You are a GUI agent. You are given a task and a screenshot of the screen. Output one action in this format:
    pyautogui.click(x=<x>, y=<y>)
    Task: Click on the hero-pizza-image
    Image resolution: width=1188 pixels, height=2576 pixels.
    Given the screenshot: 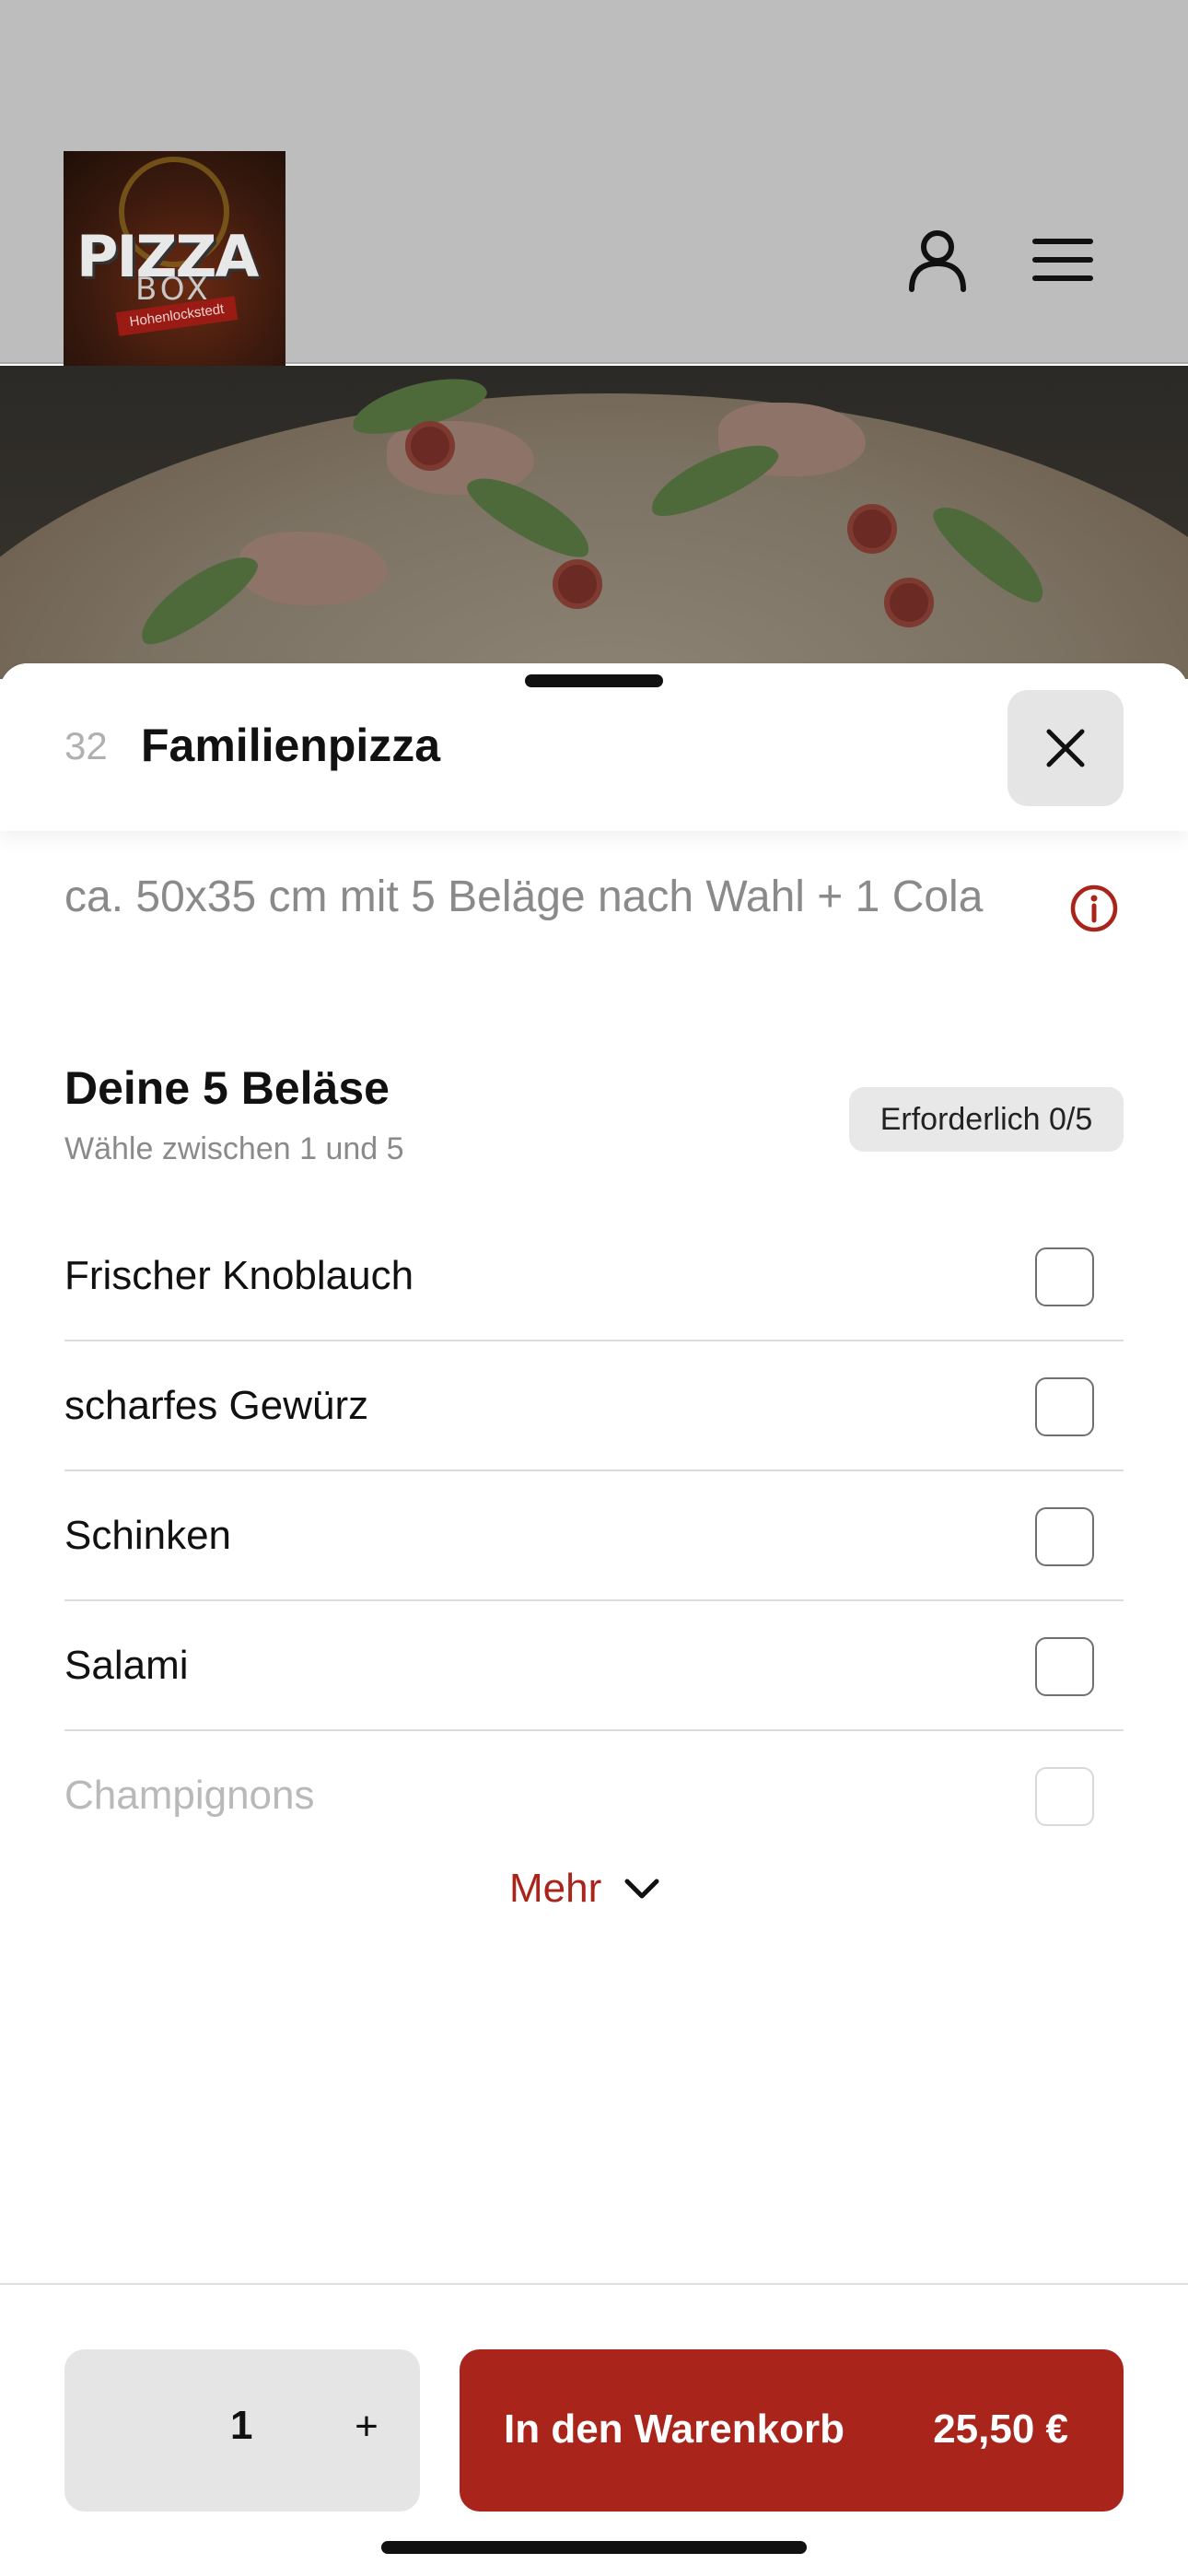 What is the action you would take?
    pyautogui.click(x=594, y=522)
    